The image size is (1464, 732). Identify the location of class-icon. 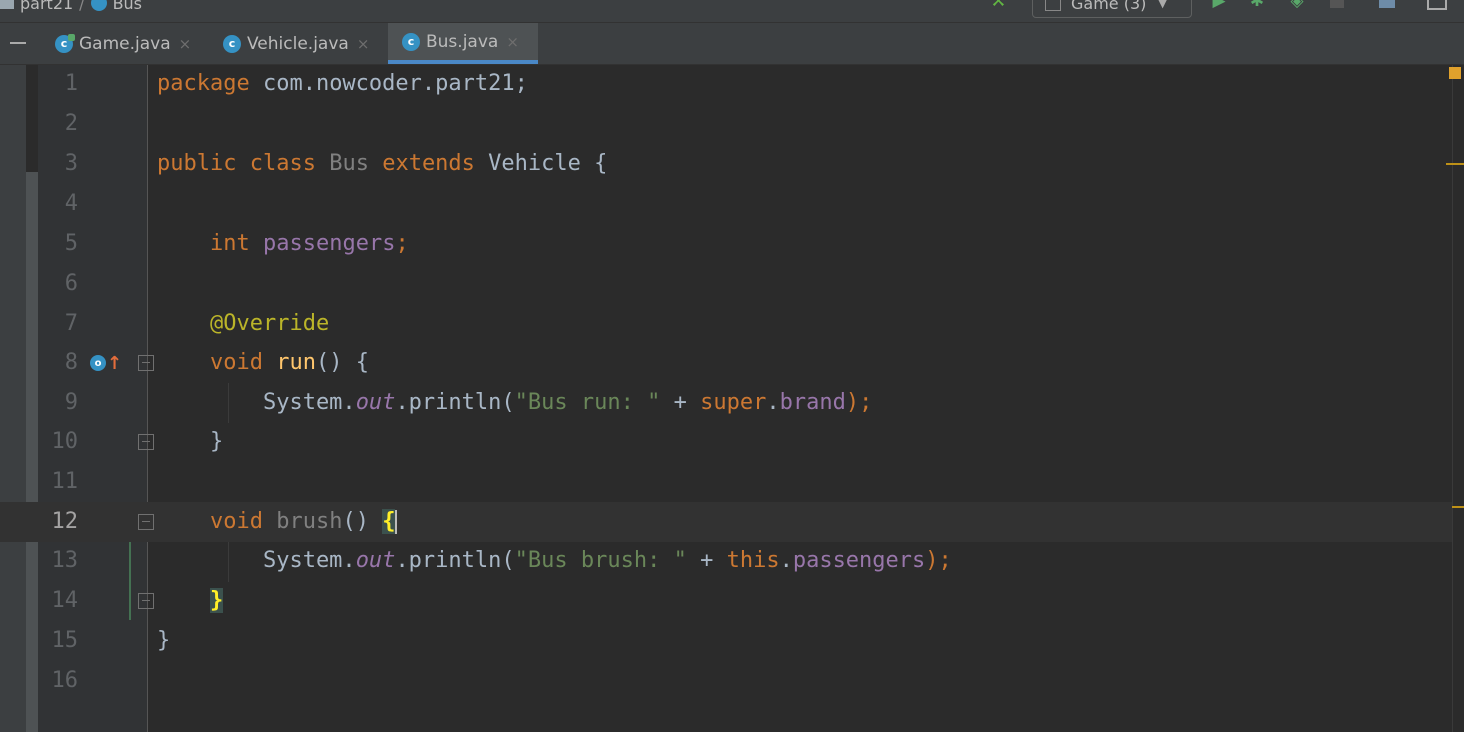
(98, 5).